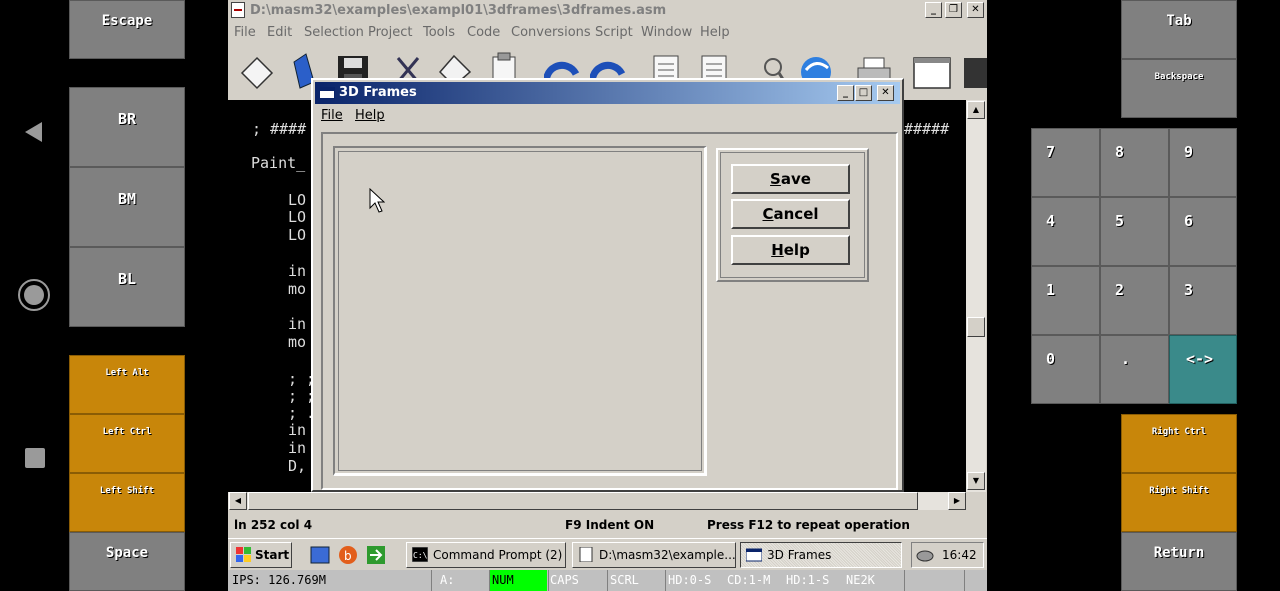 The width and height of the screenshot is (1280, 591). What do you see at coordinates (127, 561) in the screenshot?
I see `space-key: Space` at bounding box center [127, 561].